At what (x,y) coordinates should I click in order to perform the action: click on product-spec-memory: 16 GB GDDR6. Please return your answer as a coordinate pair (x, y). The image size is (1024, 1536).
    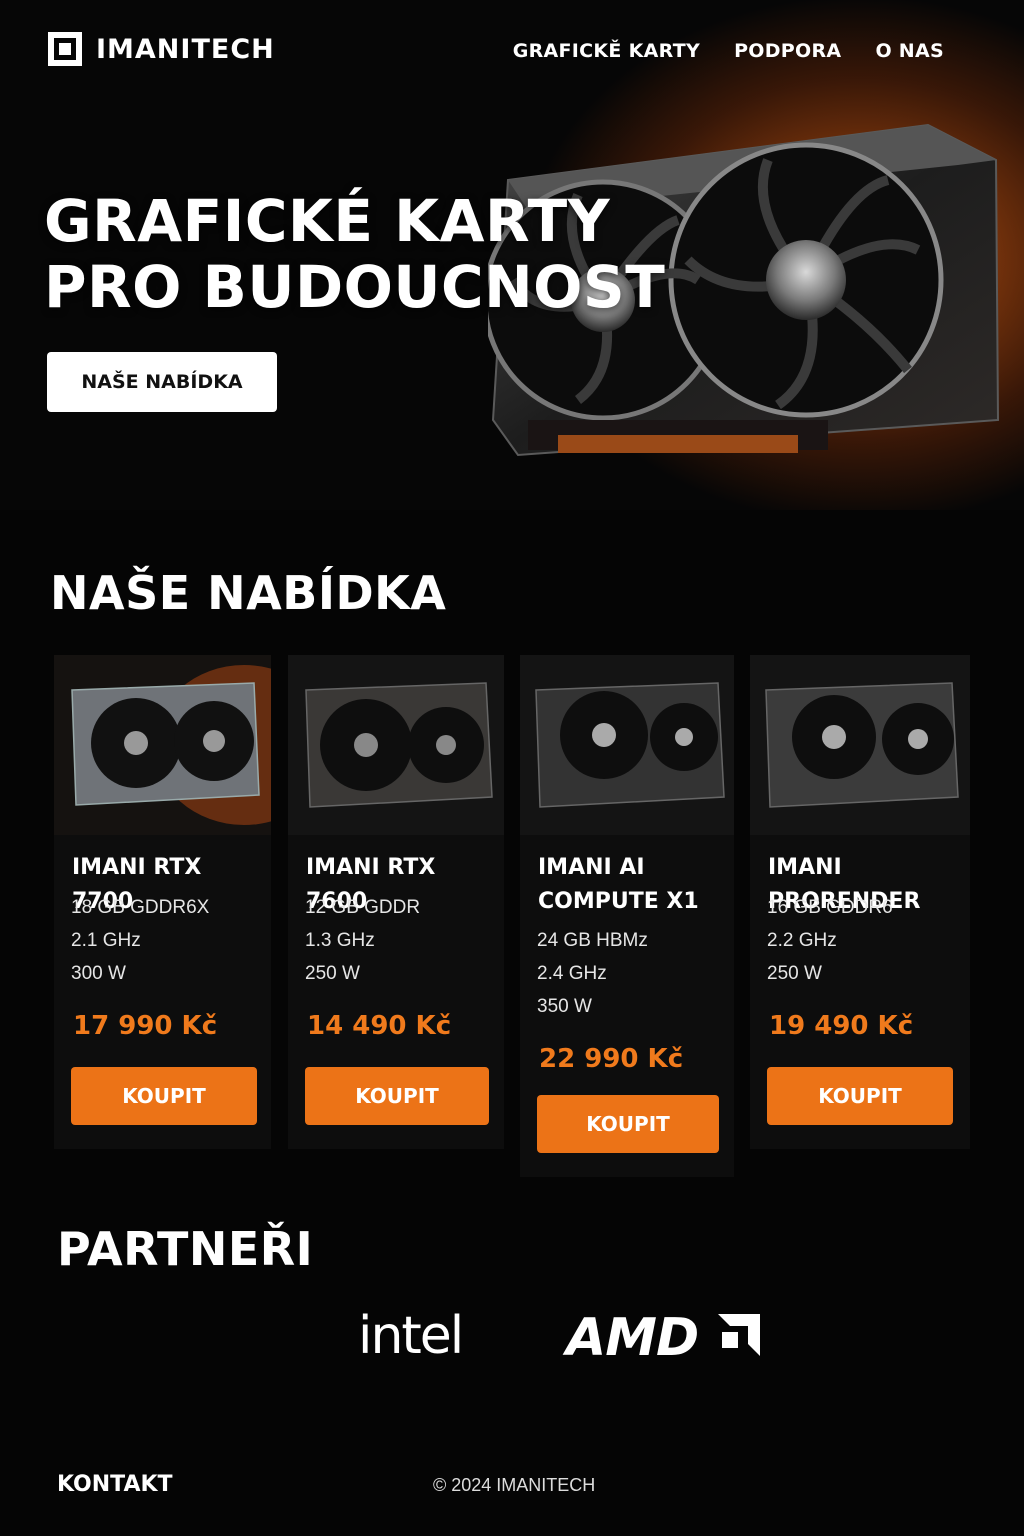
    Looking at the image, I should click on (830, 907).